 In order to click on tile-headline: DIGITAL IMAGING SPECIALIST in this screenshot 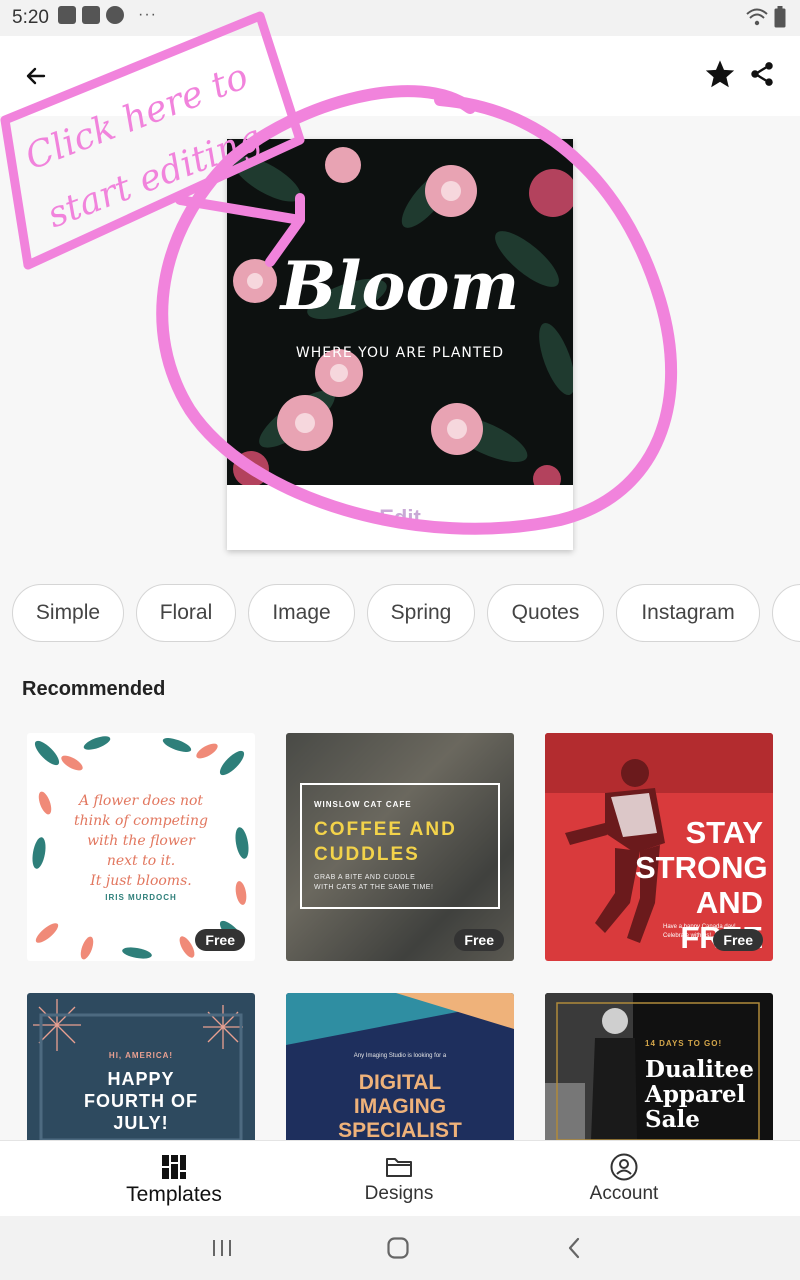, I will do `click(400, 1105)`.